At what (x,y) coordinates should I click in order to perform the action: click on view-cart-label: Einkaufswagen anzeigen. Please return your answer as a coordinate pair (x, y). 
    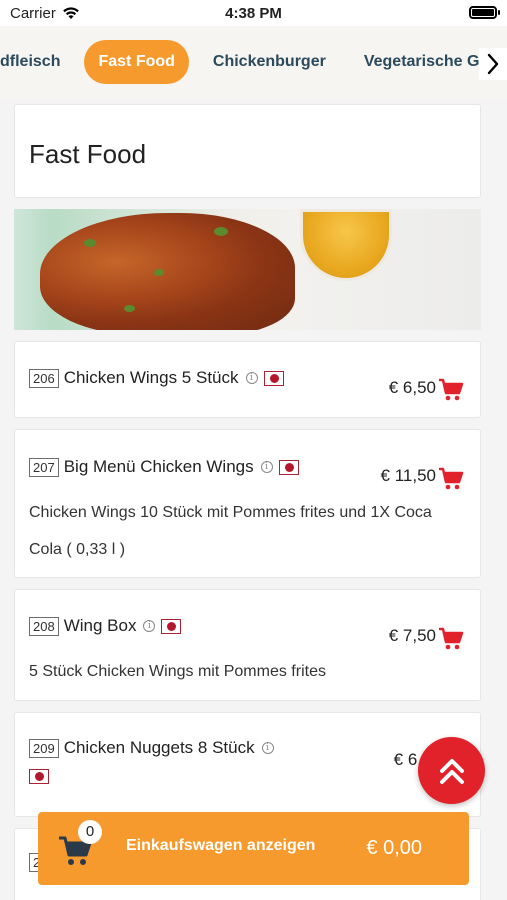
    Looking at the image, I should click on (221, 845).